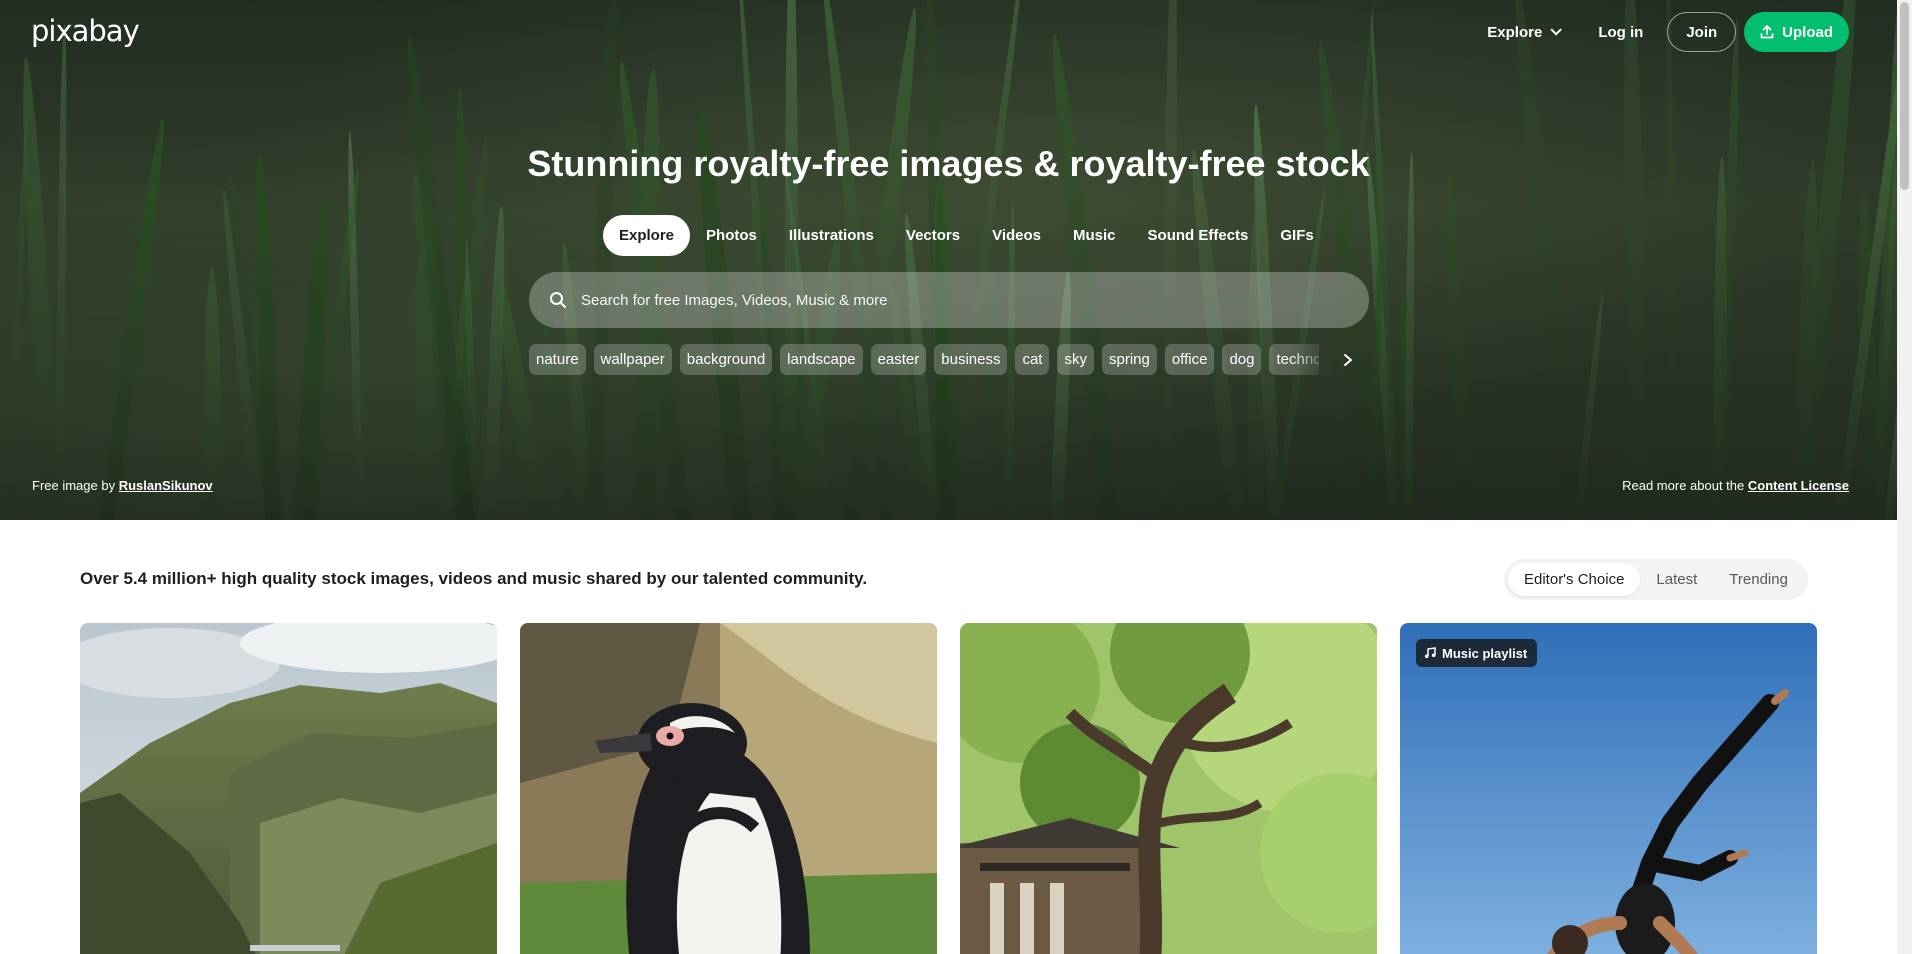 The image size is (1912, 954). I want to click on tag-chip: background, so click(726, 359).